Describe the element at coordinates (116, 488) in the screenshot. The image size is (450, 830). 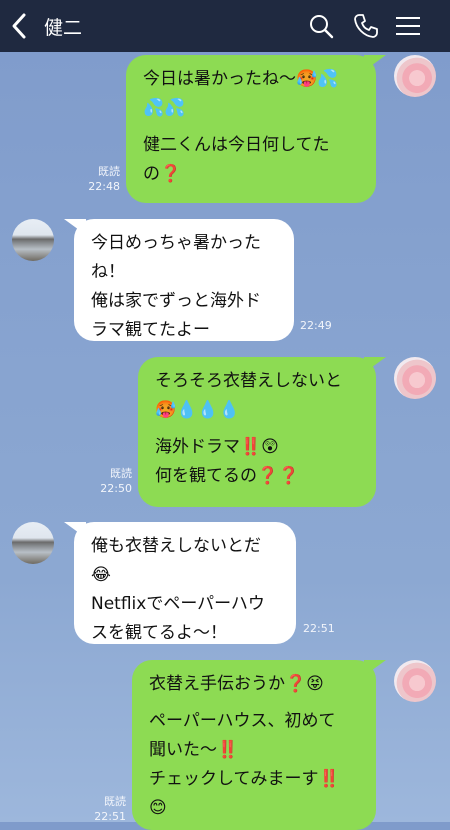
I see `timestamp: 22:50` at that location.